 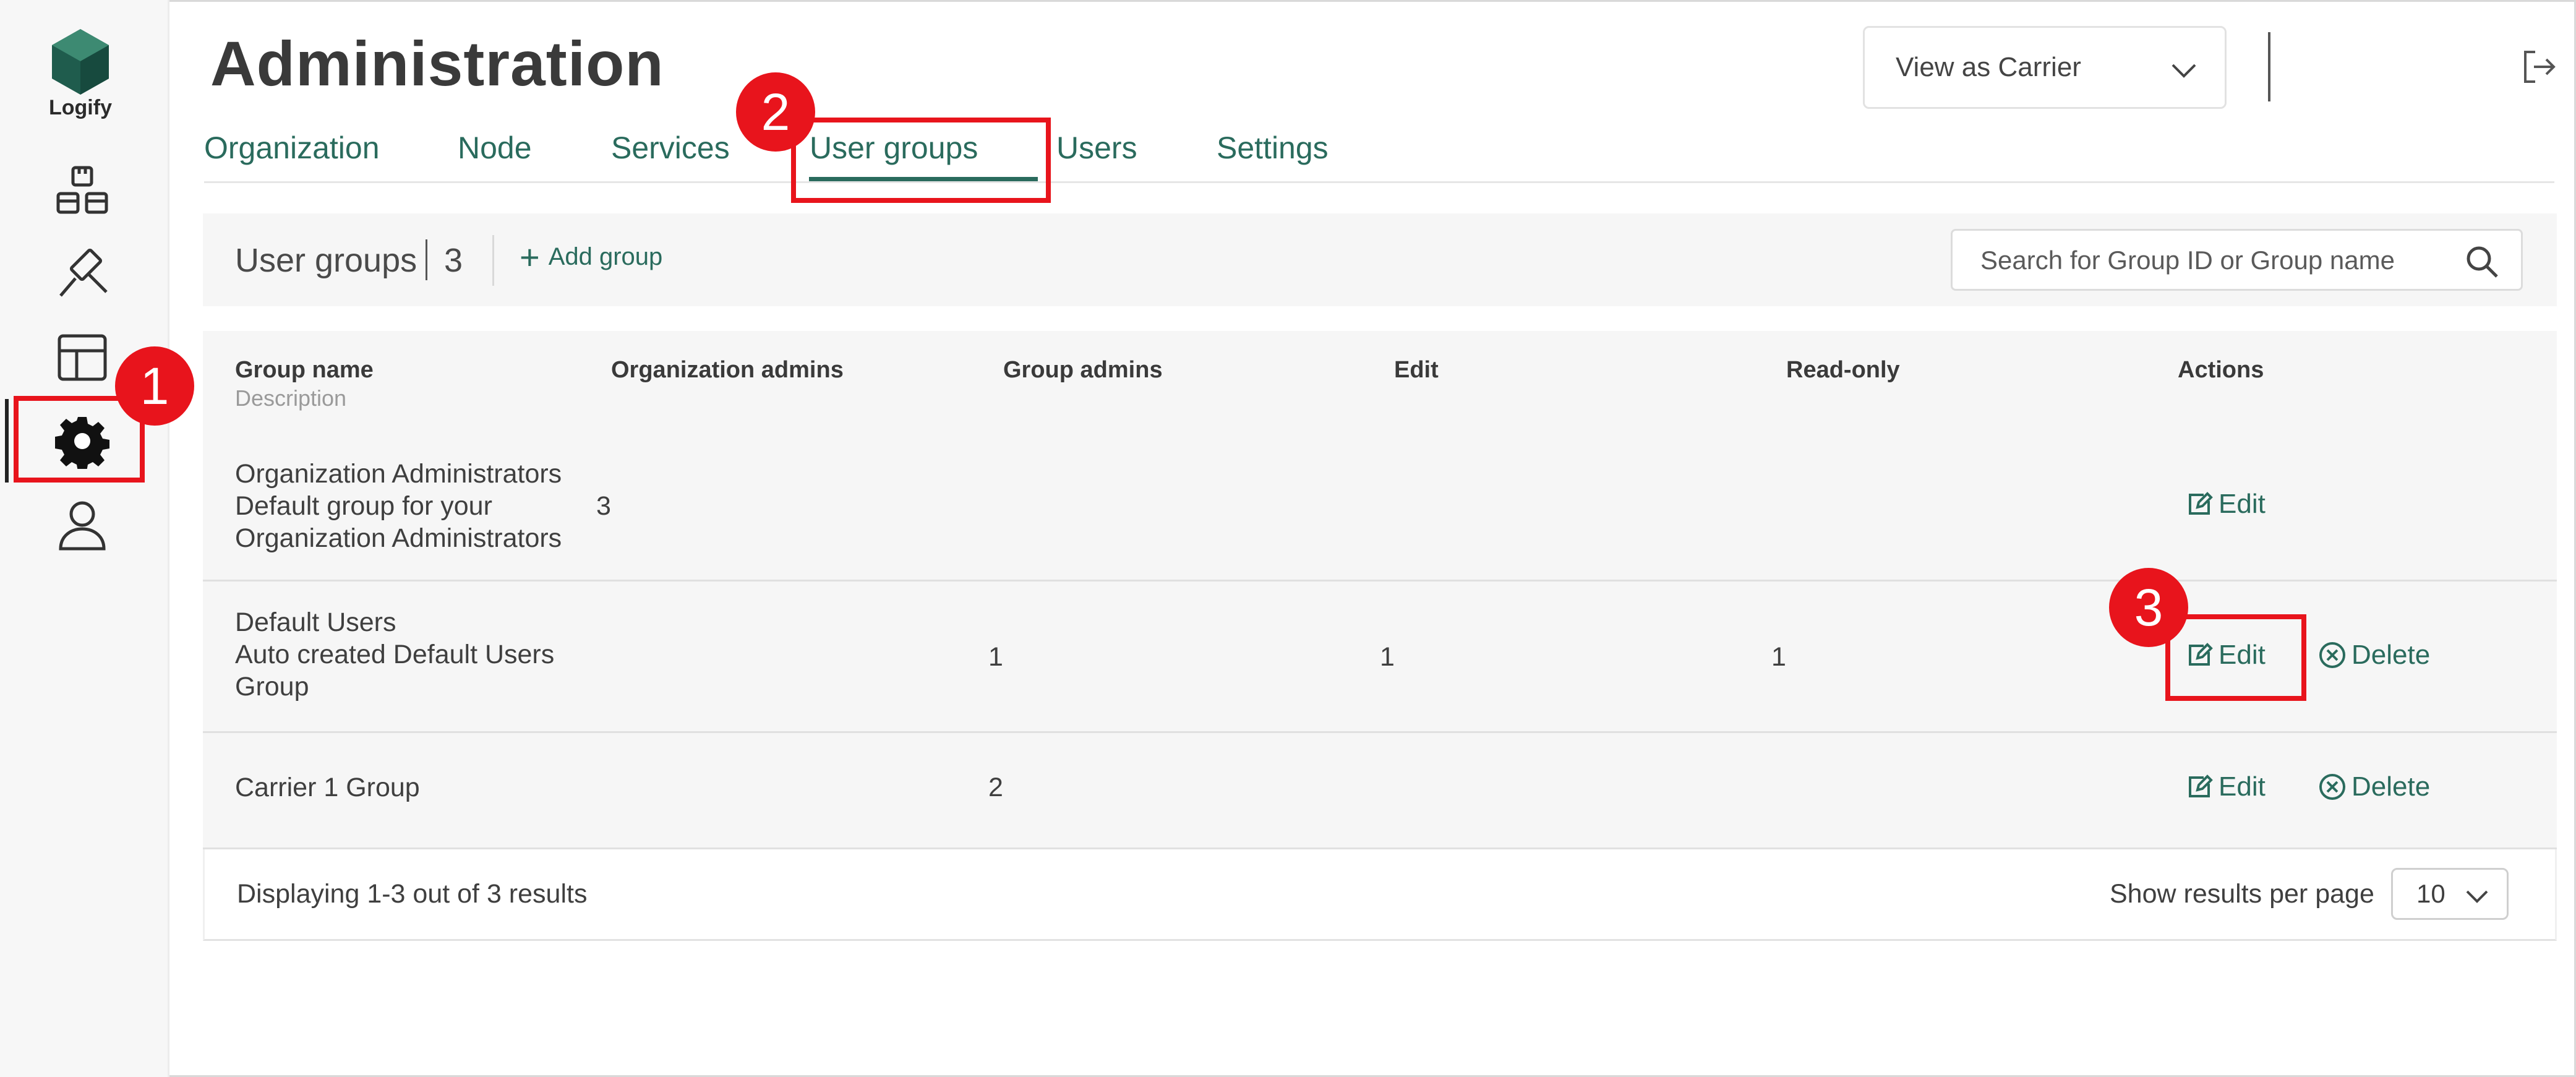 I want to click on sidebar-item-profile, so click(x=82, y=524).